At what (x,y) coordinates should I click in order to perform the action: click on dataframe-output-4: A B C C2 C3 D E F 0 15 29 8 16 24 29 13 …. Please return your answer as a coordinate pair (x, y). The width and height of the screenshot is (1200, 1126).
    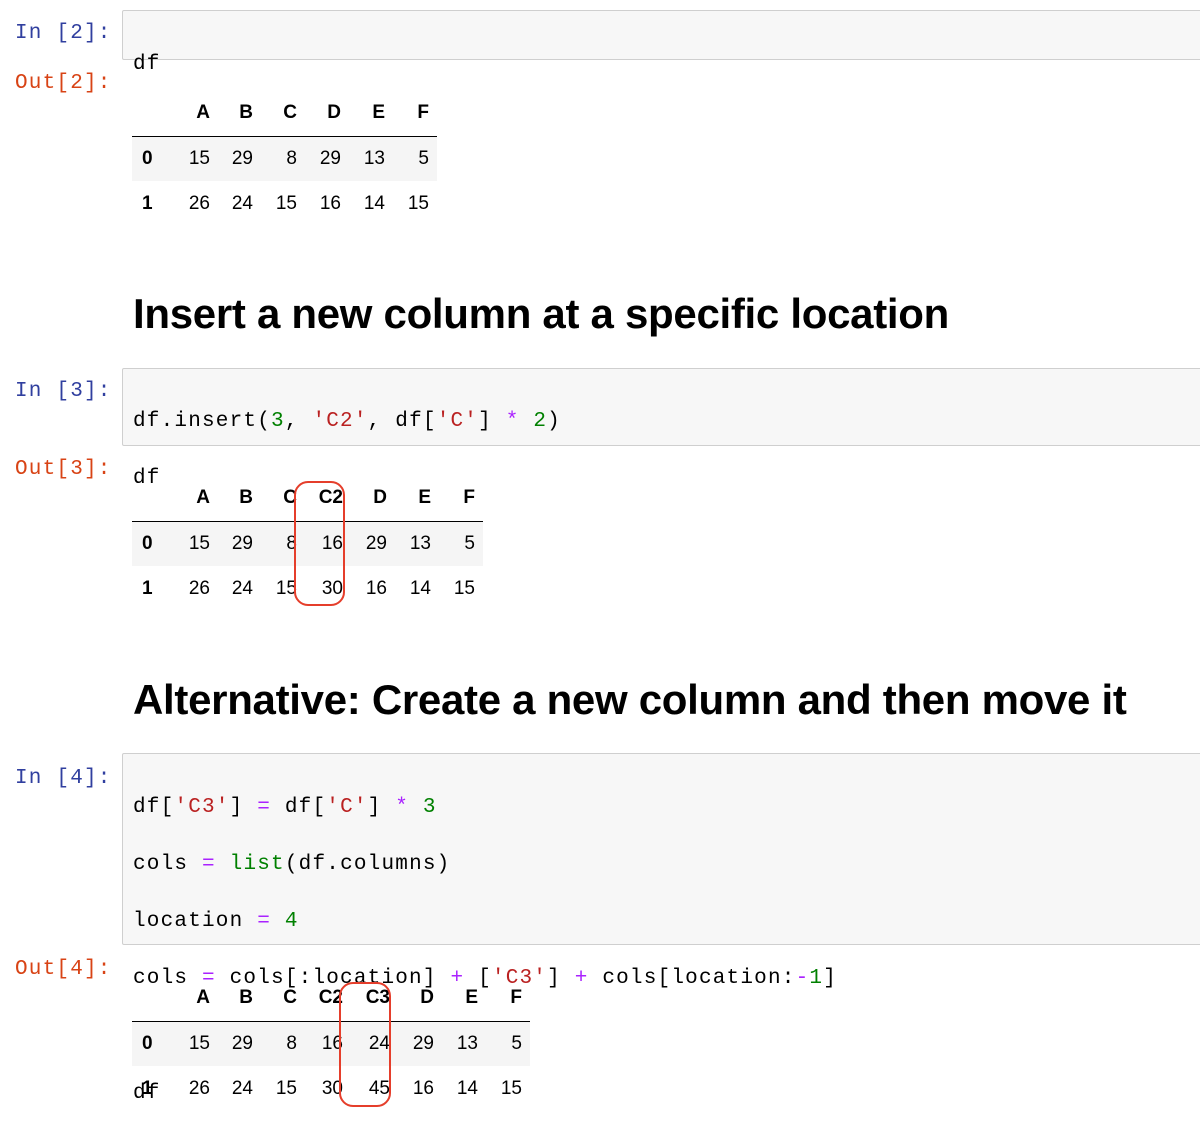
    Looking at the image, I should click on (331, 1043).